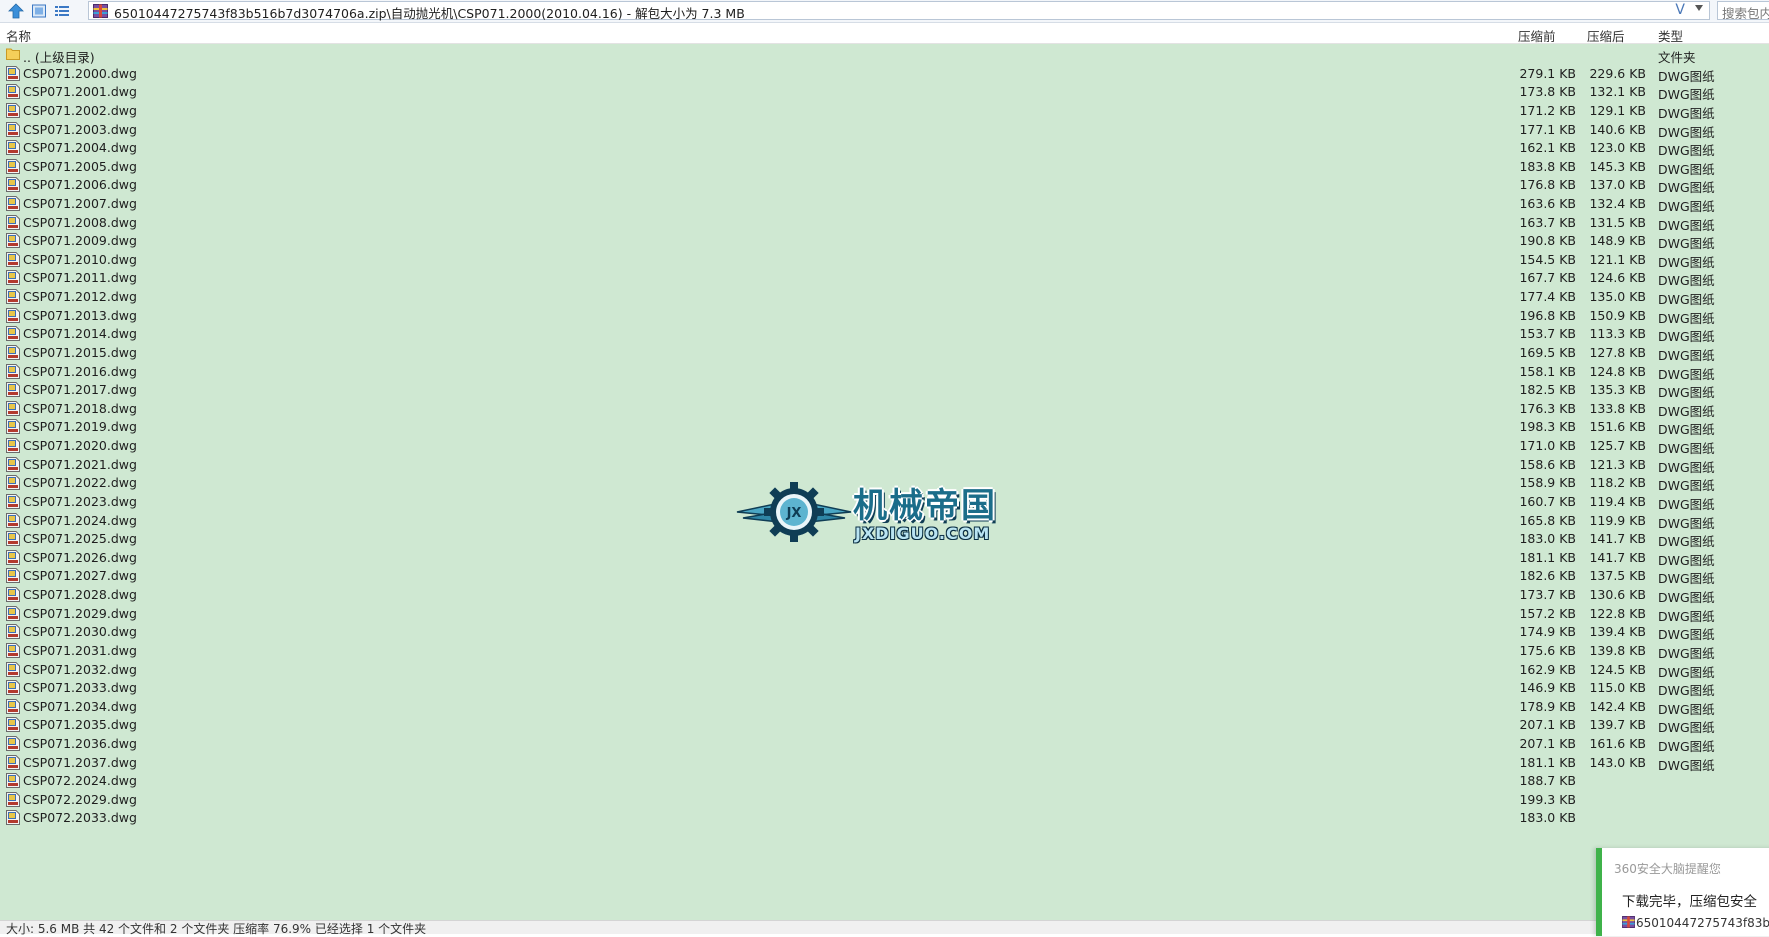  What do you see at coordinates (1617, 445) in the screenshot?
I see `file-size-after: 125.7 KB` at bounding box center [1617, 445].